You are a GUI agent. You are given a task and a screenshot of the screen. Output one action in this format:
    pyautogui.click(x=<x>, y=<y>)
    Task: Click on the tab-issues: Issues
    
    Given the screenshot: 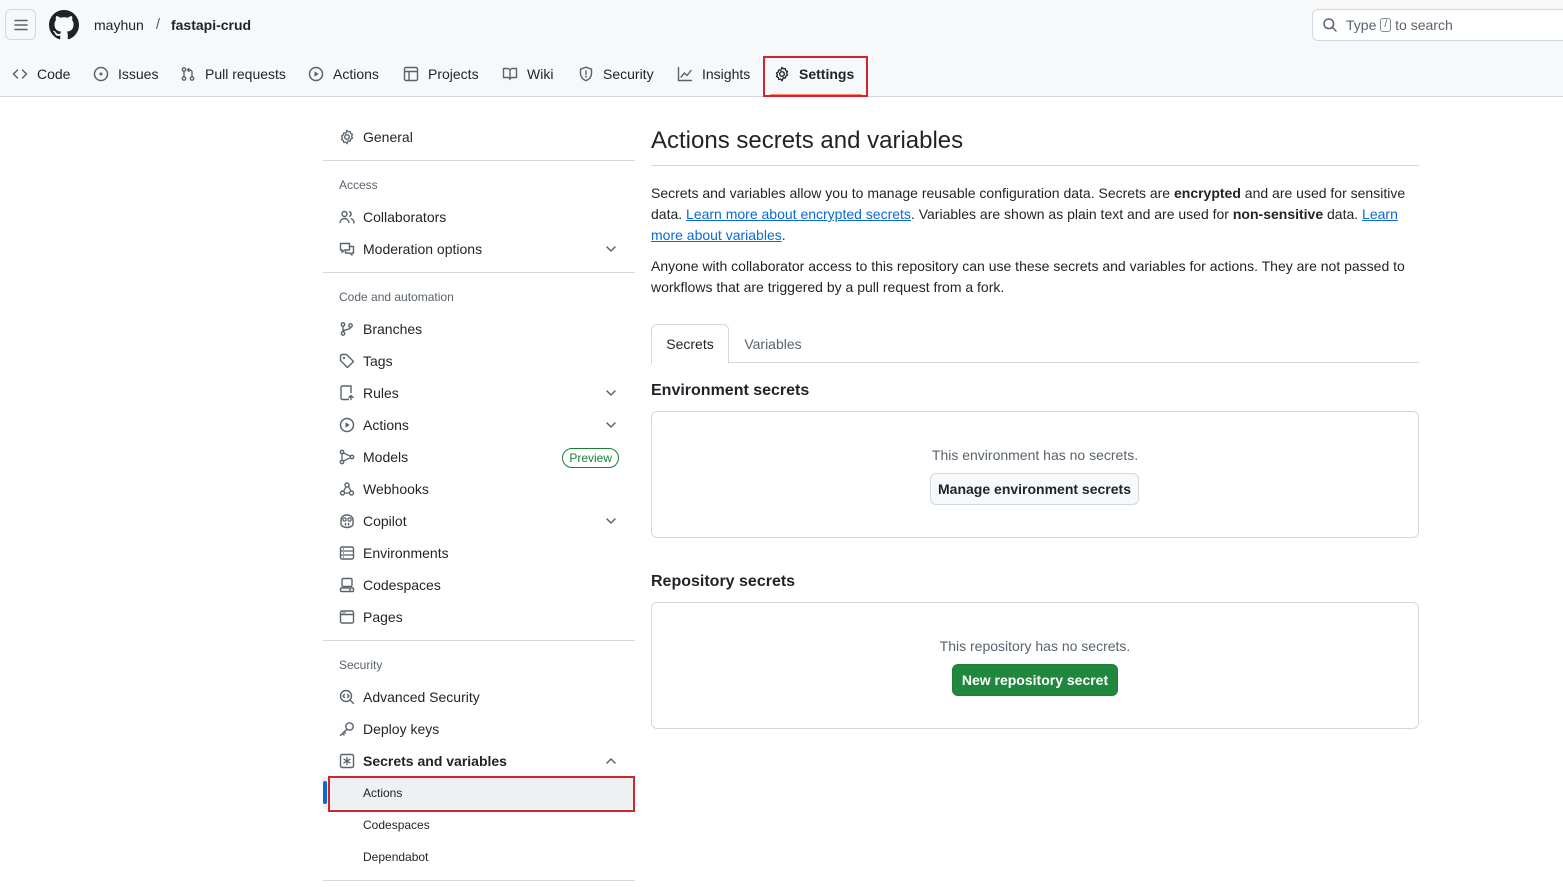 What is the action you would take?
    pyautogui.click(x=125, y=74)
    